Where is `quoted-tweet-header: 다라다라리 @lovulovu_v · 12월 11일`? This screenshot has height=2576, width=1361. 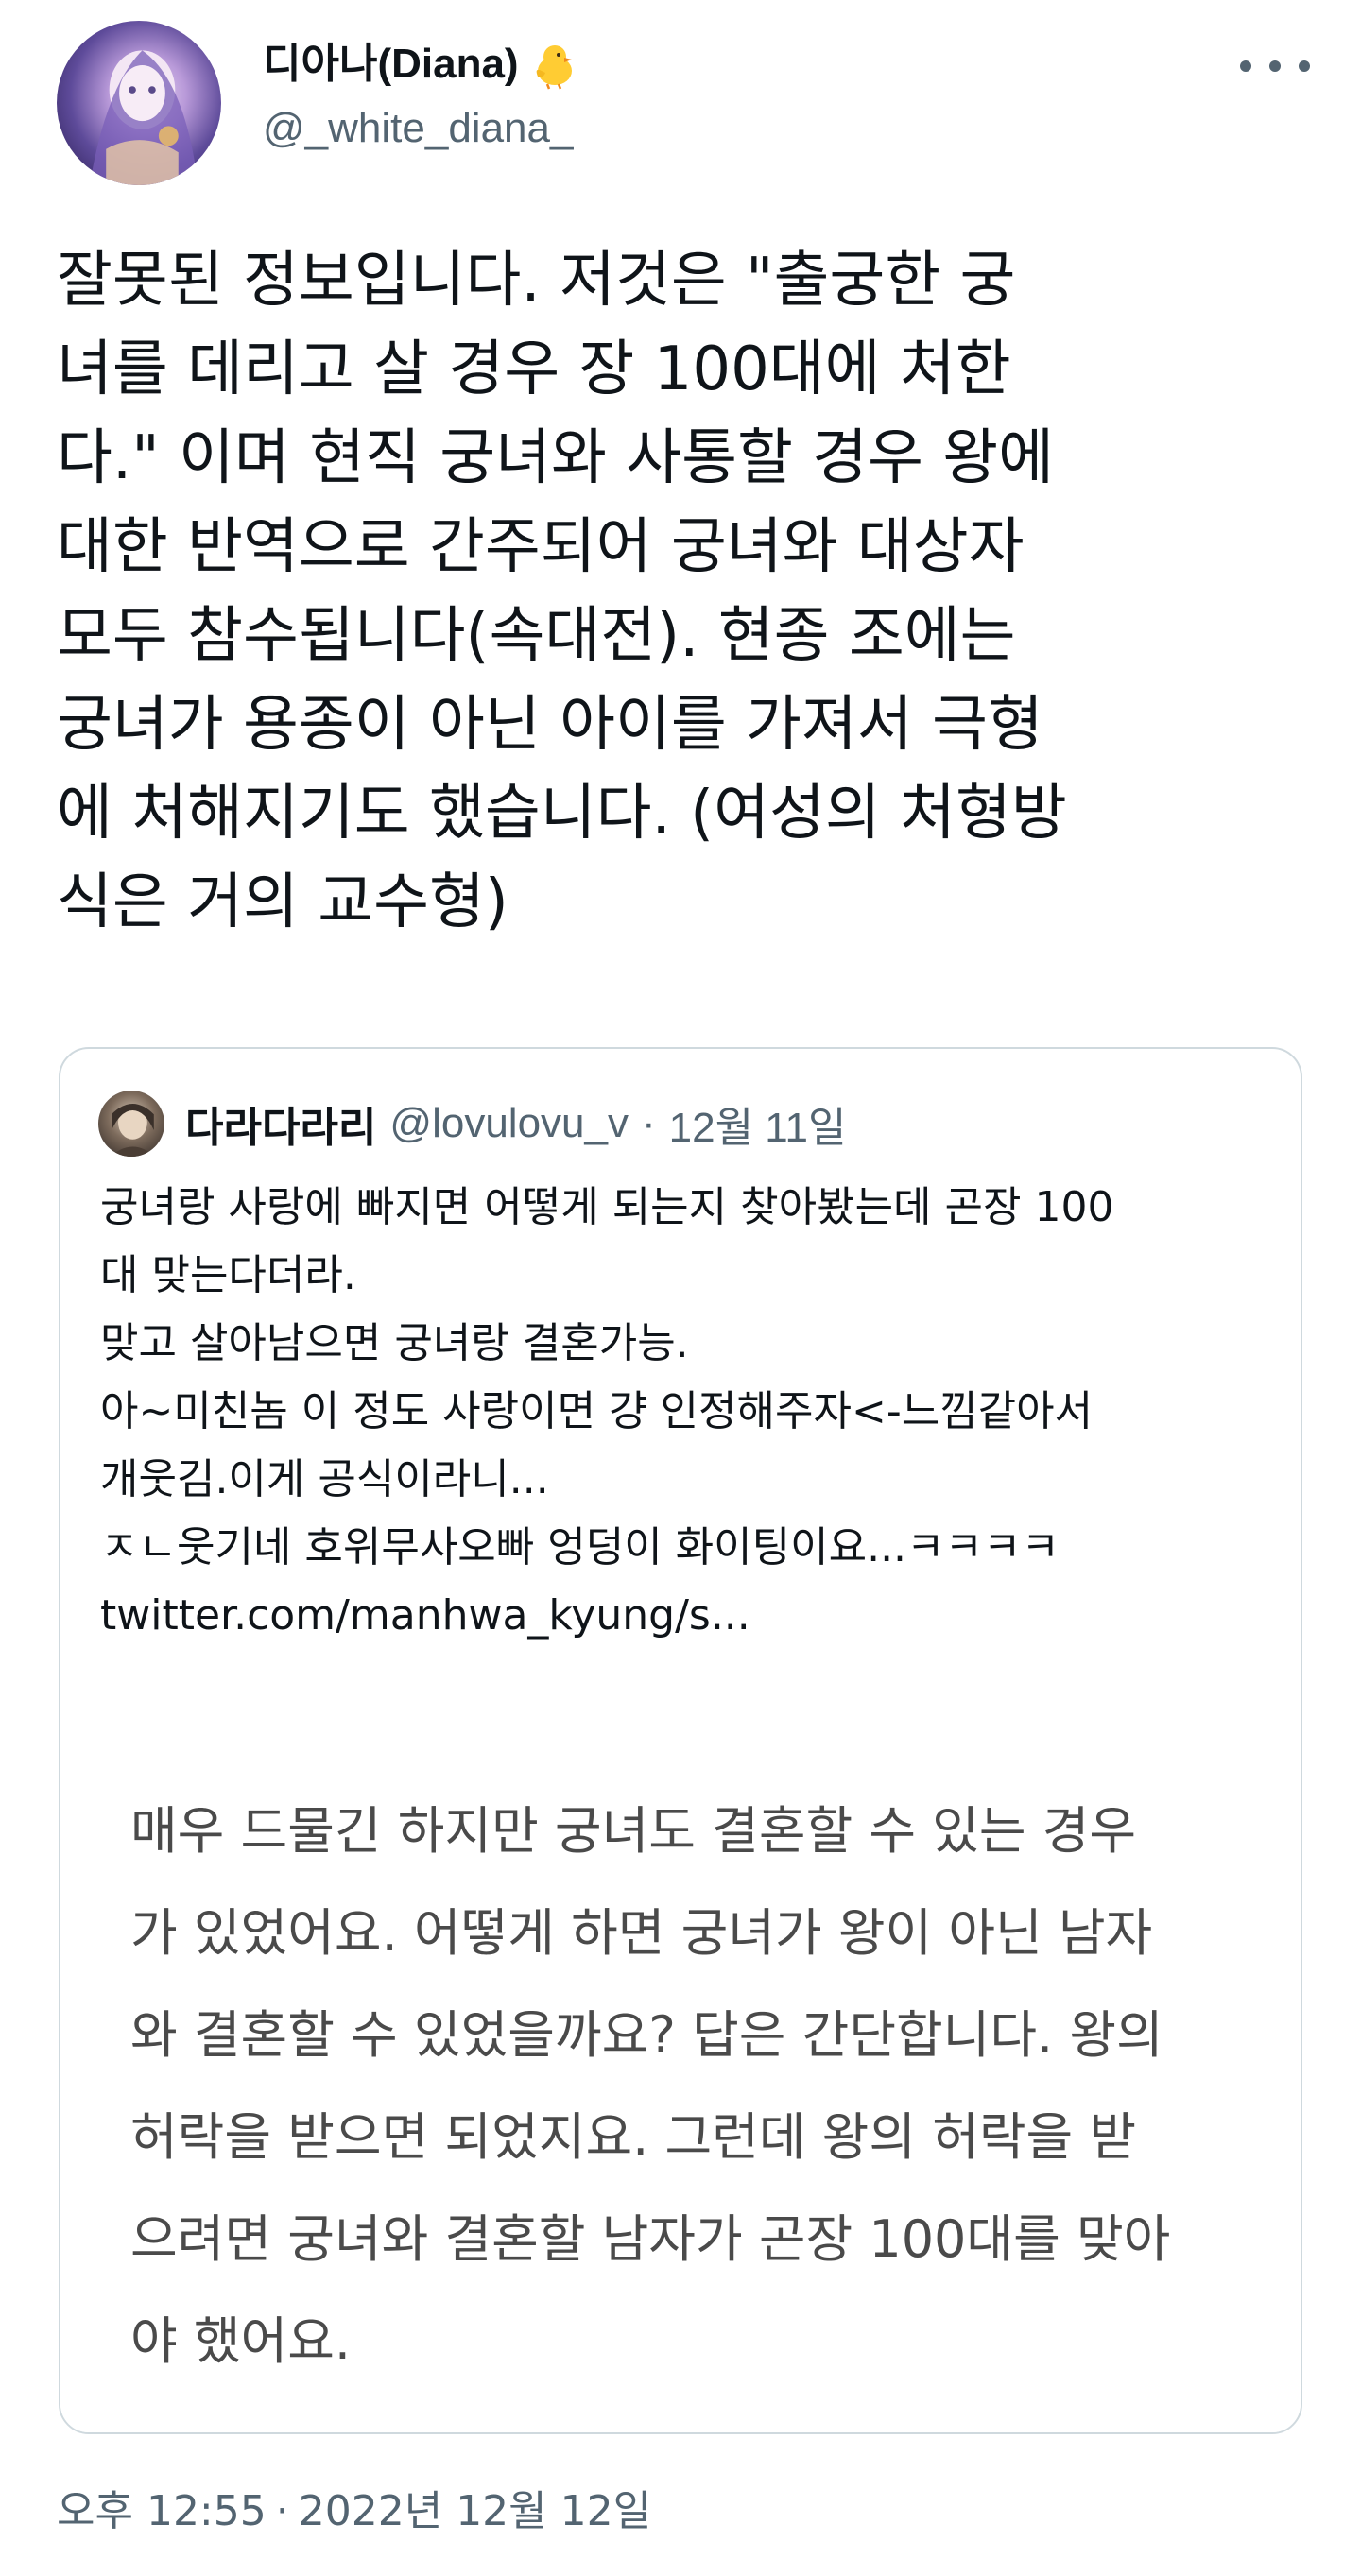
quoted-tweet-header: 다라다라리 @lovulovu_v · 12월 11일 is located at coordinates (515, 1124).